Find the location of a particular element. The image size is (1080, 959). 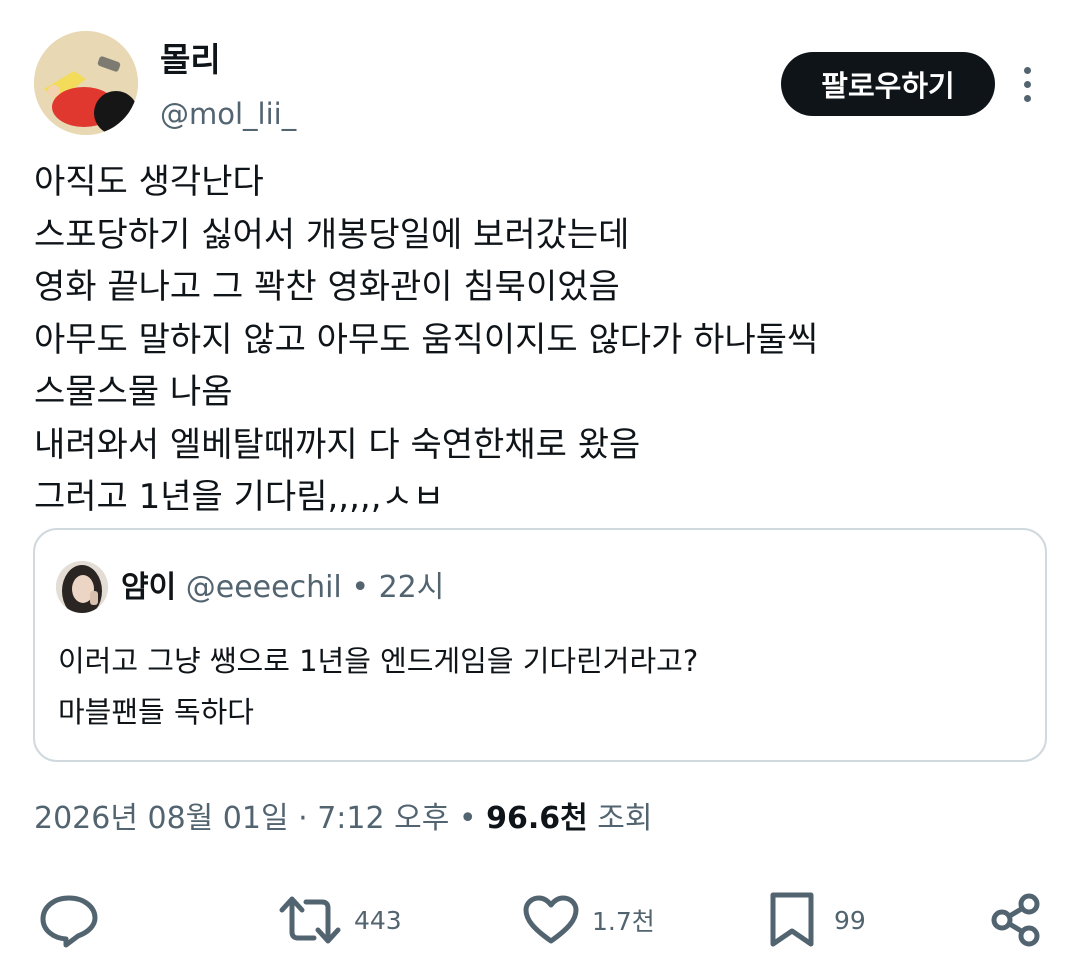

share-nodes-icon is located at coordinates (1015, 920).